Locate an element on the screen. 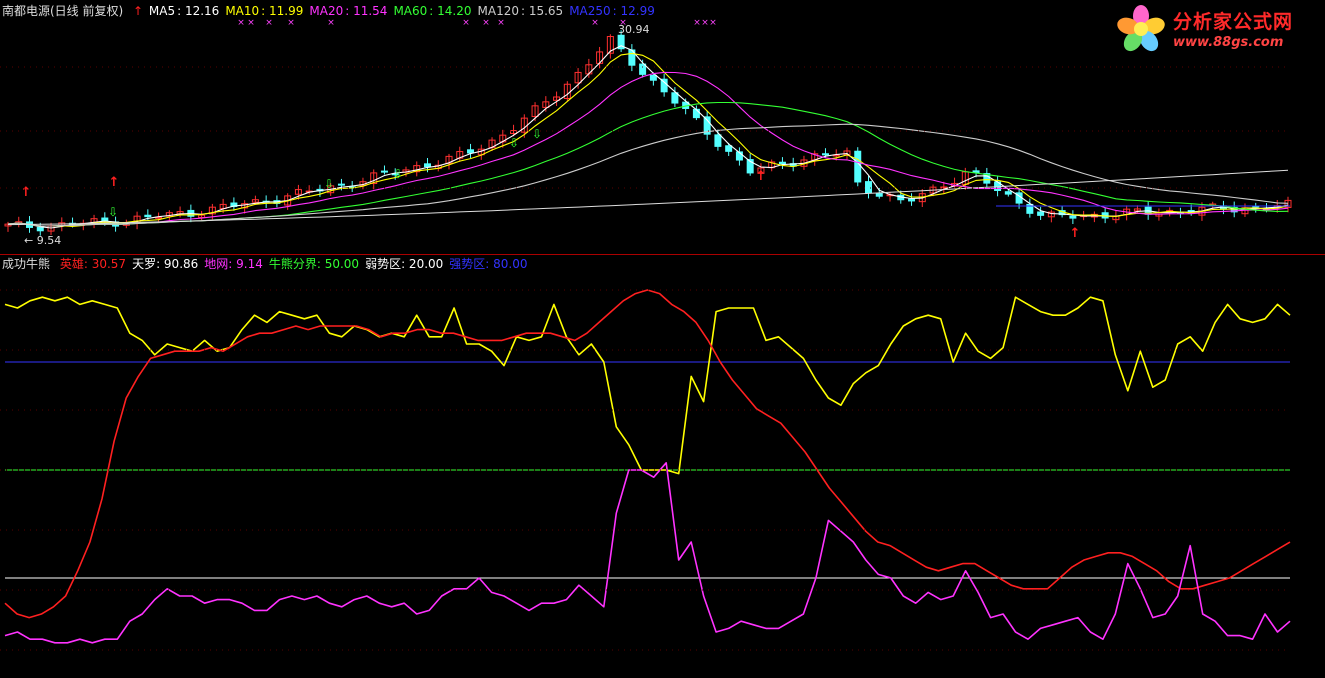 The height and width of the screenshot is (678, 1325). indicator-name: 成功牛熊 is located at coordinates (26, 264).